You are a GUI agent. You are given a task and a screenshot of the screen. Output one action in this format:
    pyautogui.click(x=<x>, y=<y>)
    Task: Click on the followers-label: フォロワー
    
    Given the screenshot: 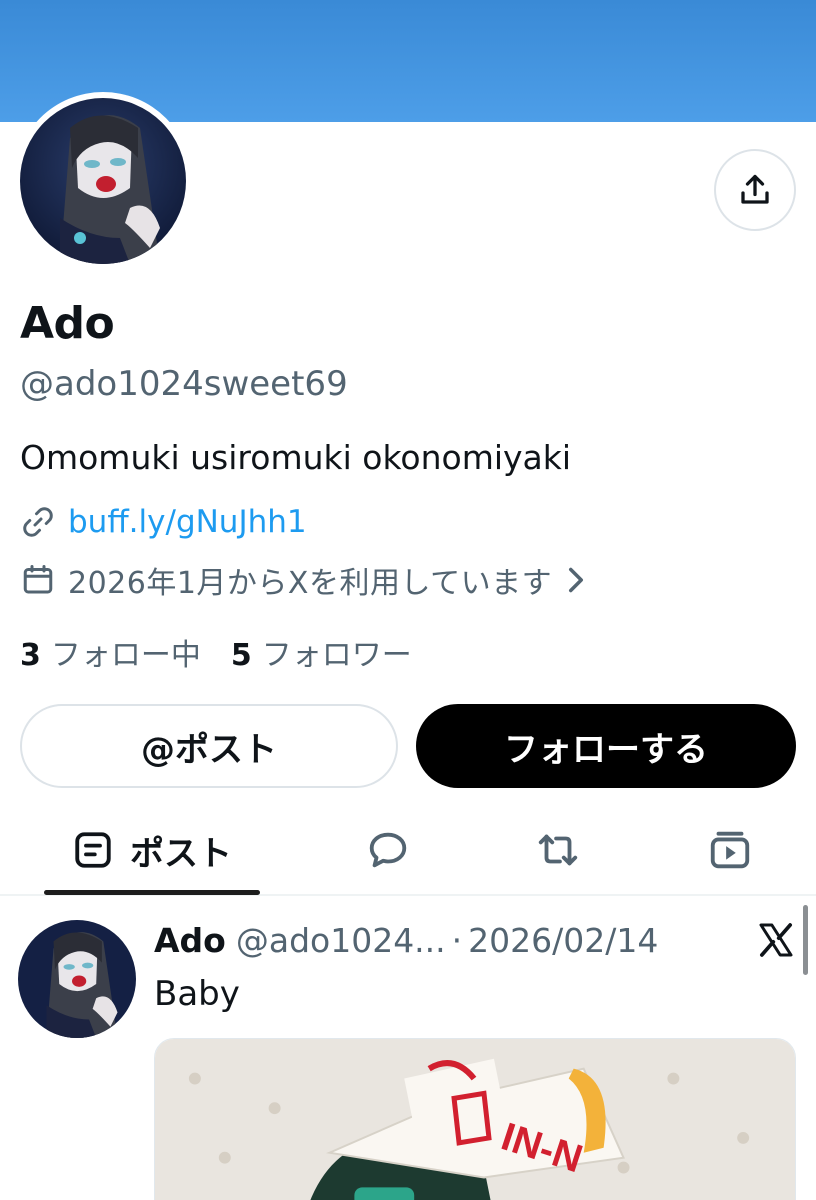 What is the action you would take?
    pyautogui.click(x=336, y=655)
    